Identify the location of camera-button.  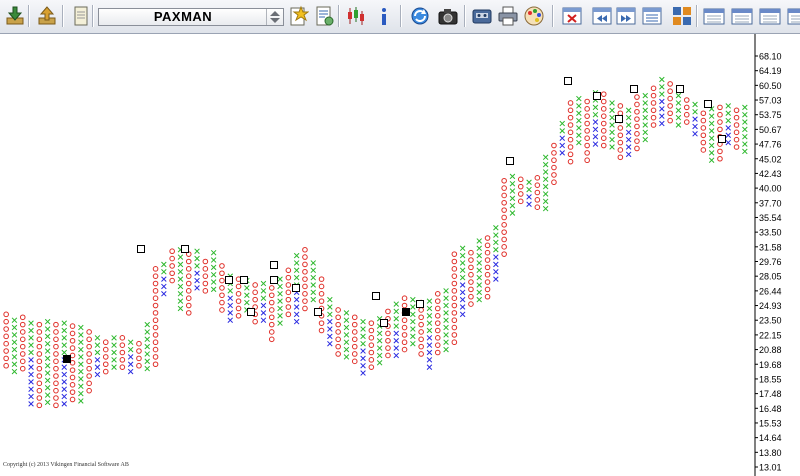
(448, 16).